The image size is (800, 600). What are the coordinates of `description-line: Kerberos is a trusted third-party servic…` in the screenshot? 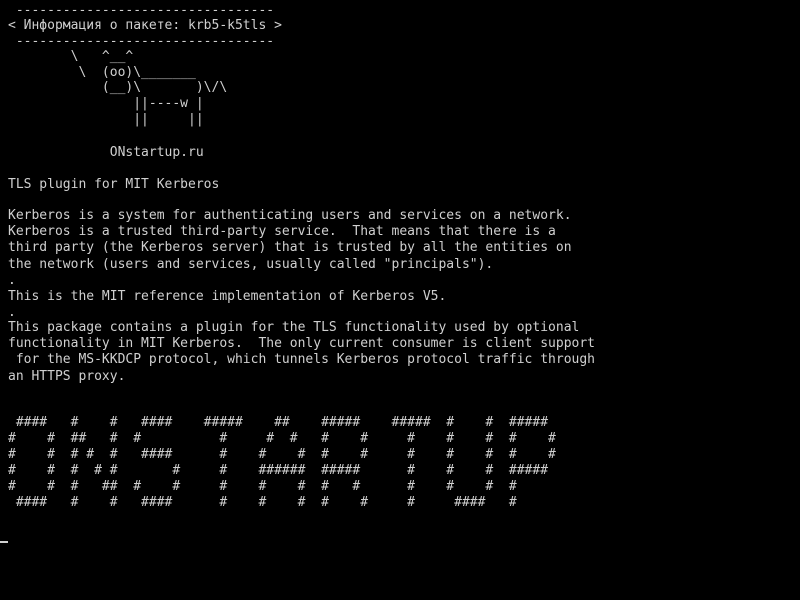 It's located at (282, 231).